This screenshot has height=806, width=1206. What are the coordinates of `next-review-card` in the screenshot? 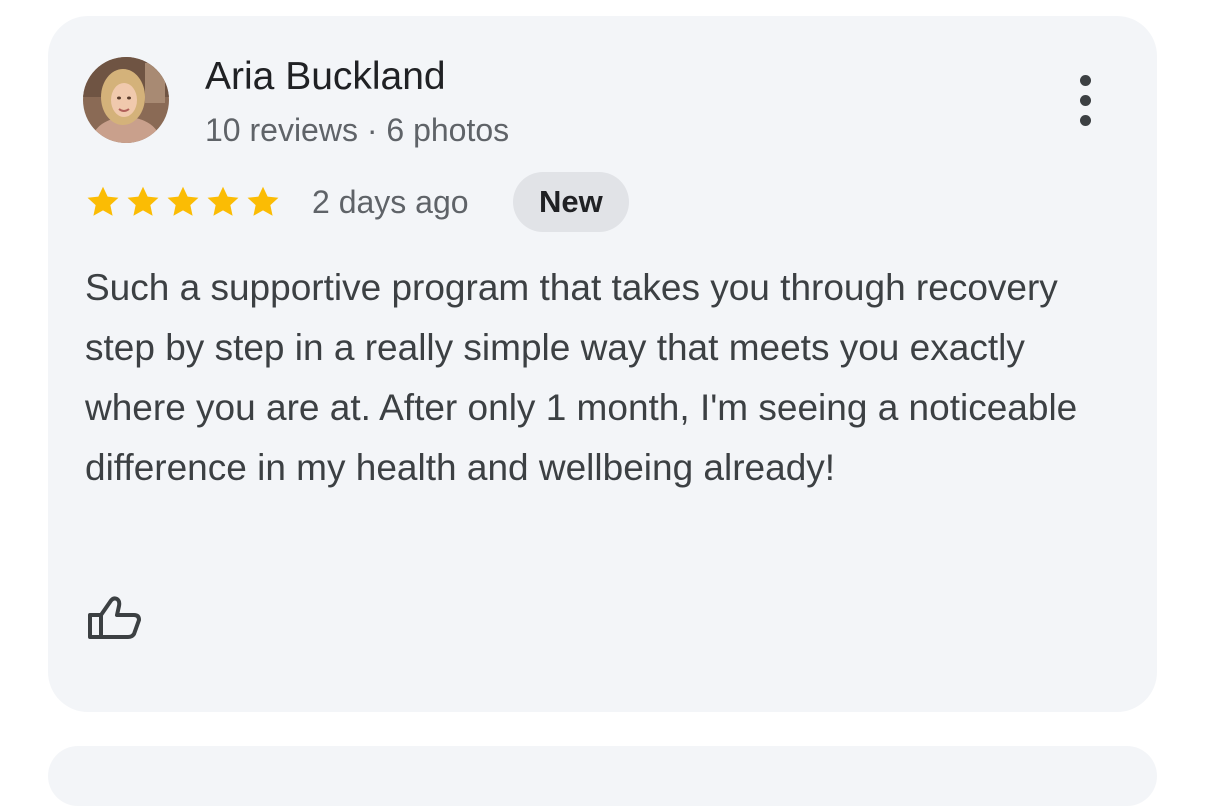 It's located at (602, 776).